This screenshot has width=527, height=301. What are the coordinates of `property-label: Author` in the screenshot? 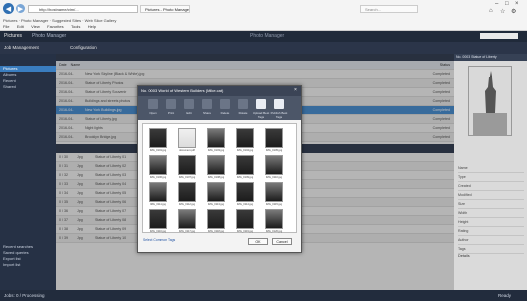 It's located at (491, 240).